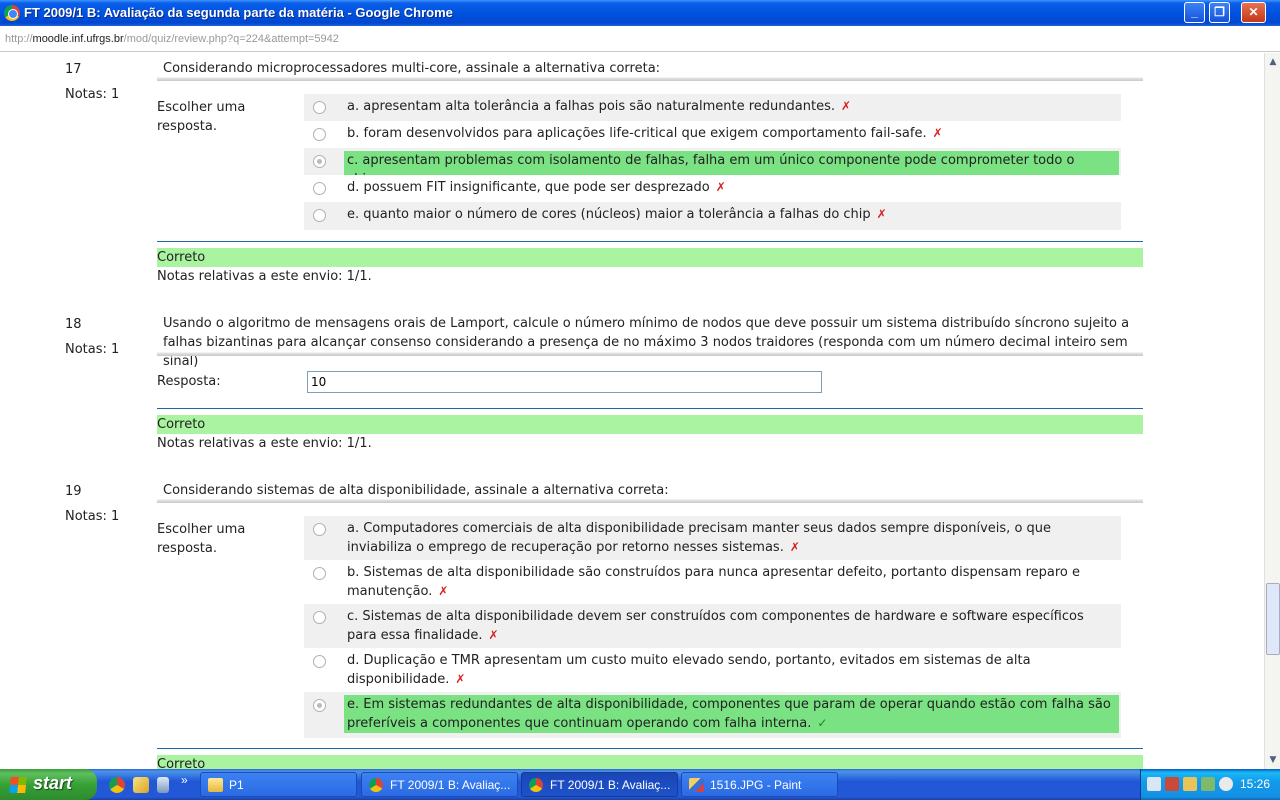 This screenshot has height=800, width=1280. I want to click on start-label: start, so click(53, 783).